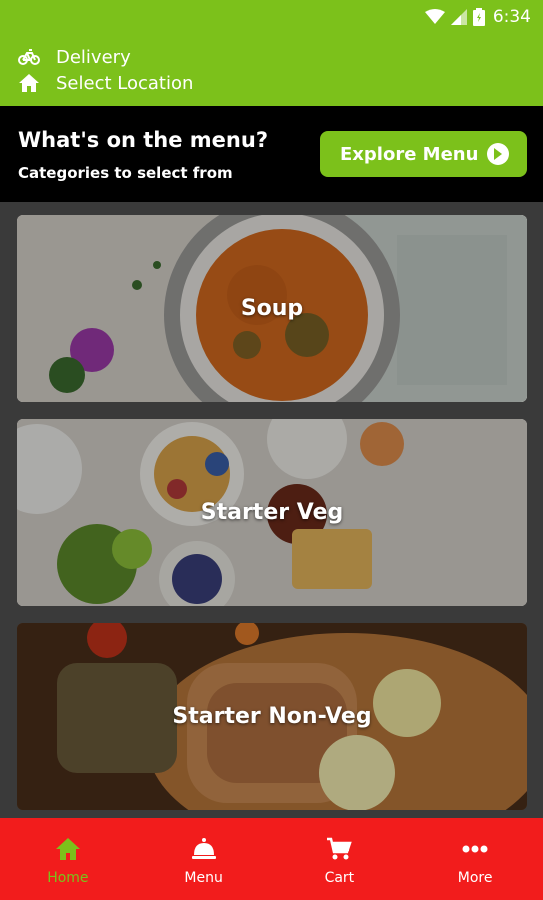 The height and width of the screenshot is (900, 543). I want to click on delivery-row: Delivery, so click(280, 57).